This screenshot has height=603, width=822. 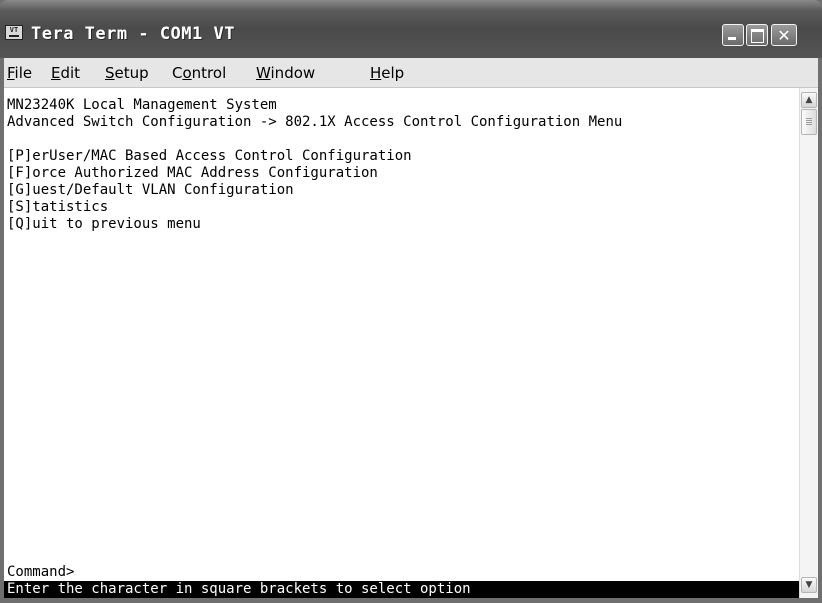 What do you see at coordinates (11, 73) in the screenshot?
I see `menu-file-mnemonic: F` at bounding box center [11, 73].